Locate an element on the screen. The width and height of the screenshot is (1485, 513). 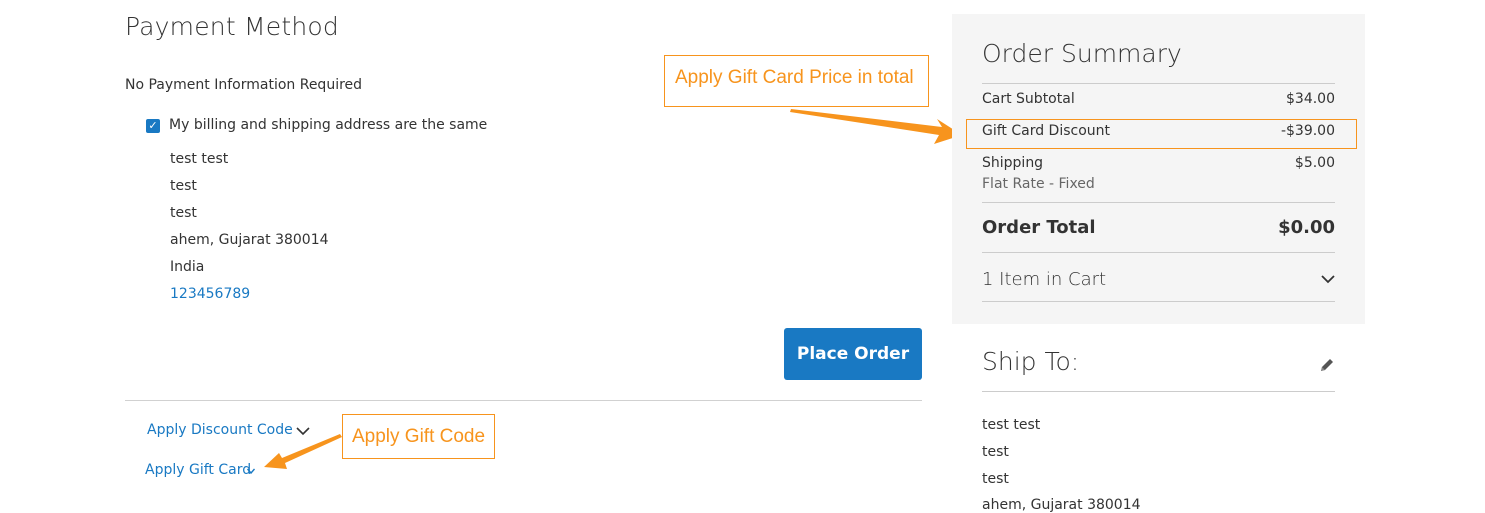
ship-to-address-line: test test is located at coordinates (1011, 425).